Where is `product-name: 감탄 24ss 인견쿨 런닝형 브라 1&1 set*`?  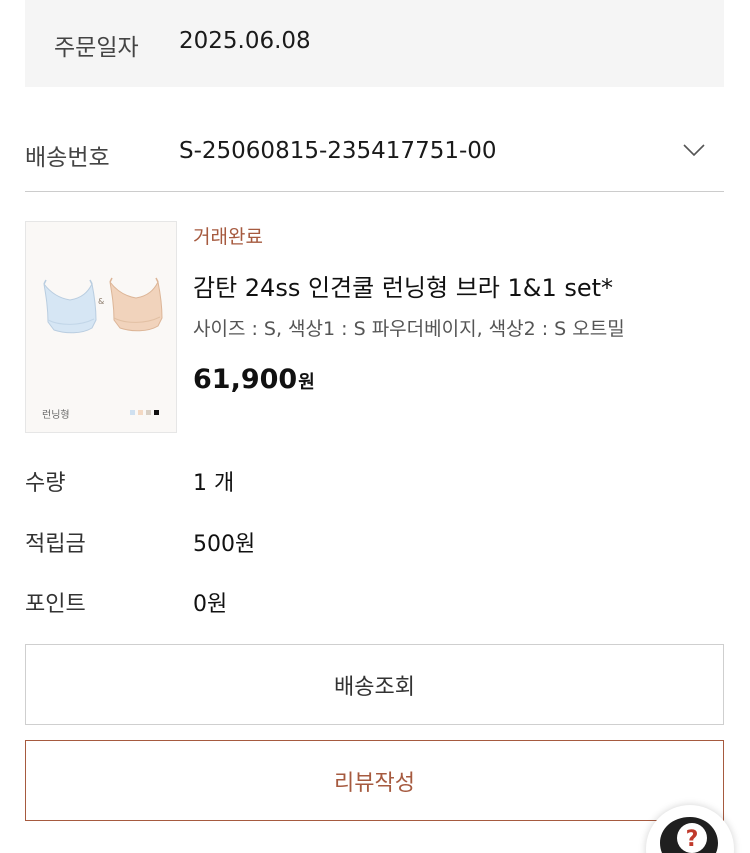
product-name: 감탄 24ss 인견쿨 런닝형 브라 1&1 set* is located at coordinates (403, 285).